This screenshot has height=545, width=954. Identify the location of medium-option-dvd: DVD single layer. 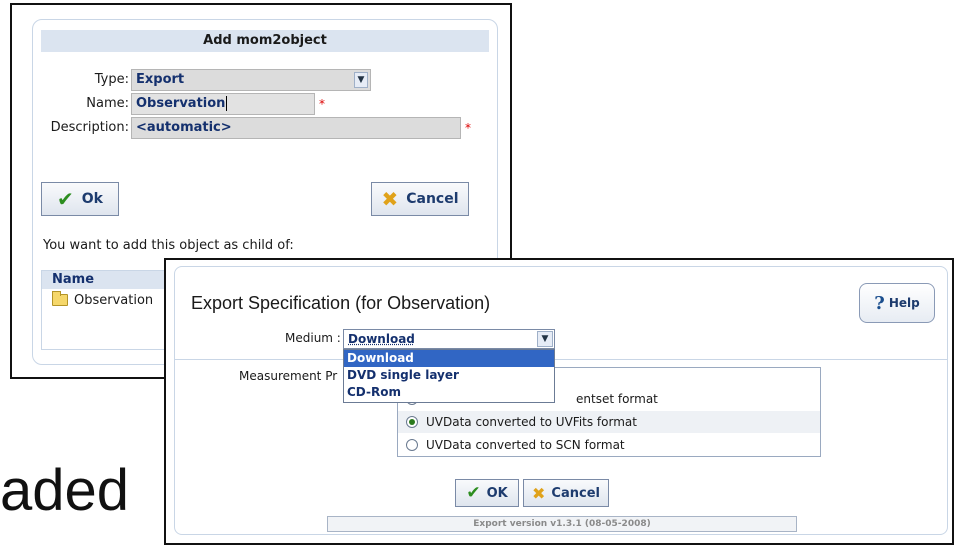
(449, 375).